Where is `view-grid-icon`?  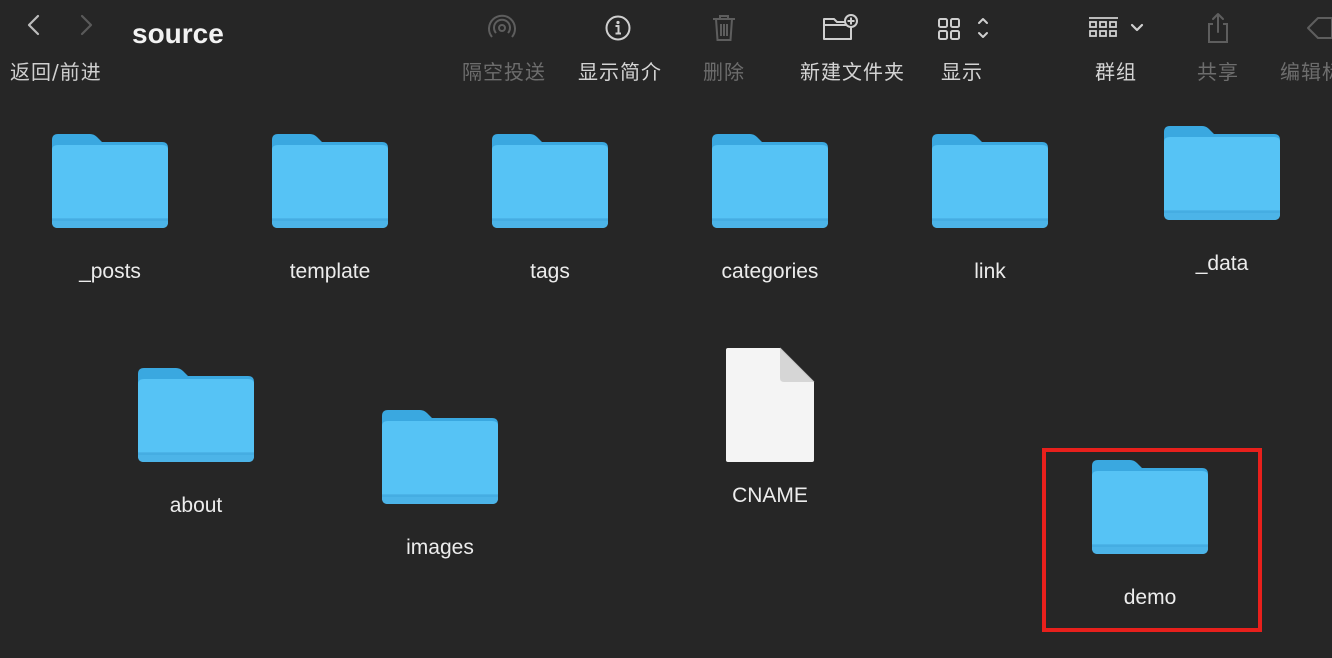 view-grid-icon is located at coordinates (962, 28).